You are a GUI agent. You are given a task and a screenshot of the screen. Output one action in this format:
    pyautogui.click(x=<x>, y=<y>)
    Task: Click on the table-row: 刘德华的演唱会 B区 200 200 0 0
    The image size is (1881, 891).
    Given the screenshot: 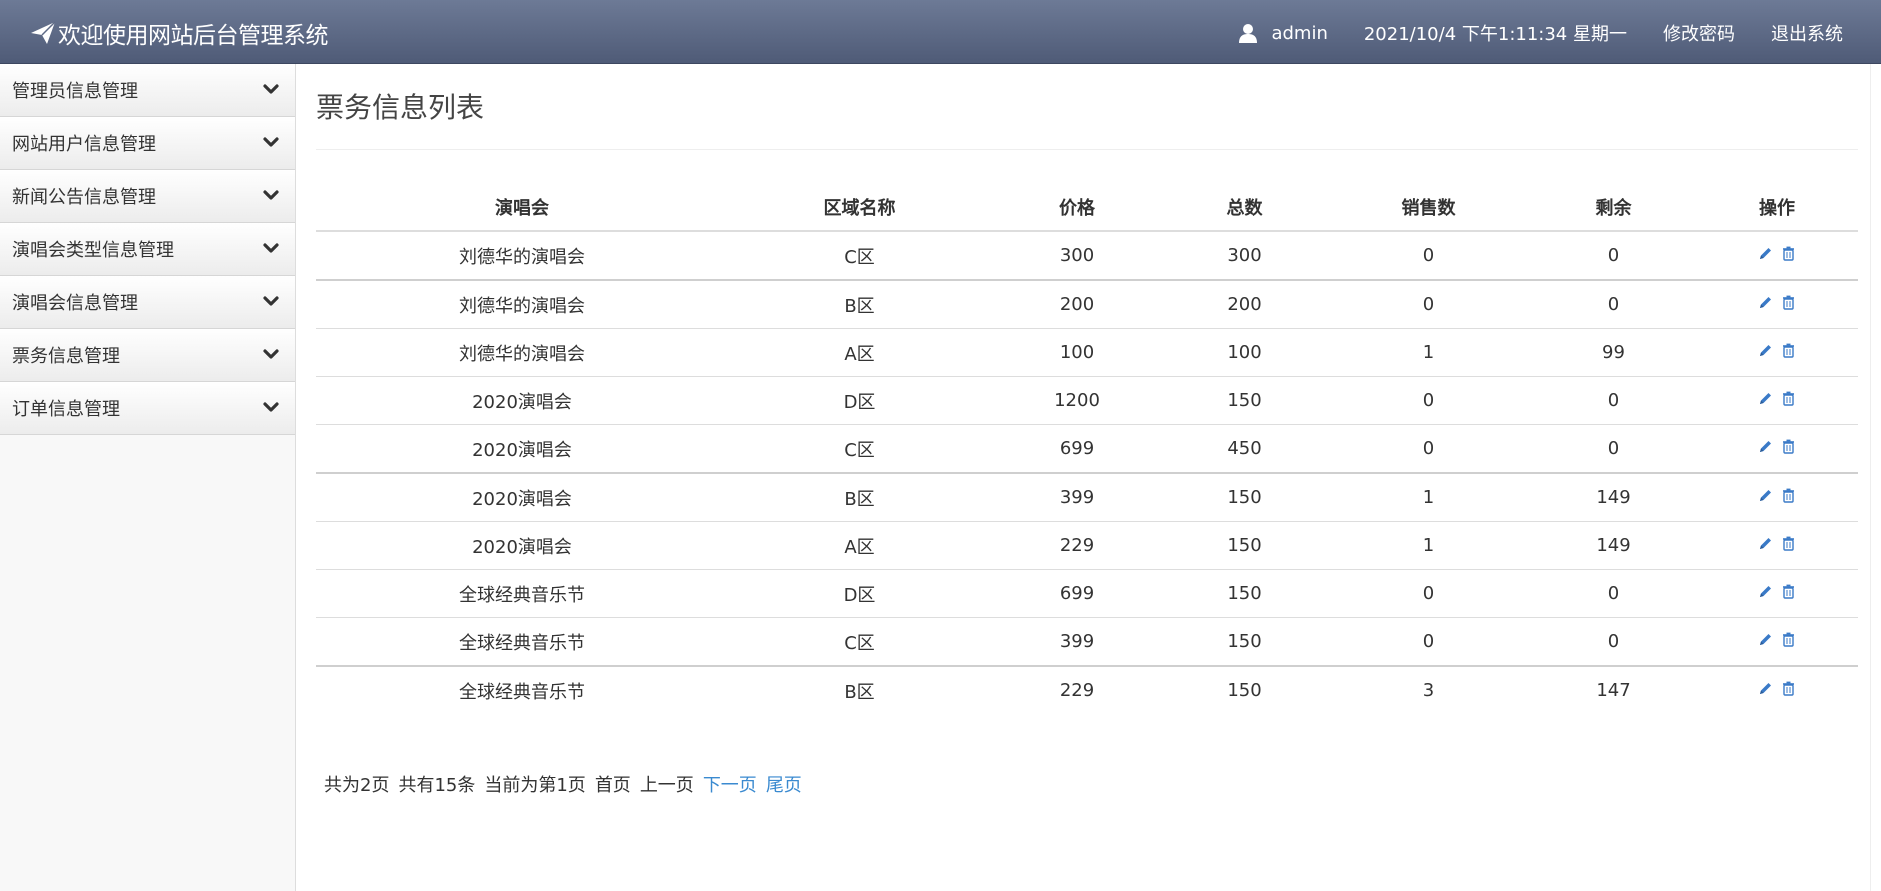 What is the action you would take?
    pyautogui.click(x=1087, y=304)
    